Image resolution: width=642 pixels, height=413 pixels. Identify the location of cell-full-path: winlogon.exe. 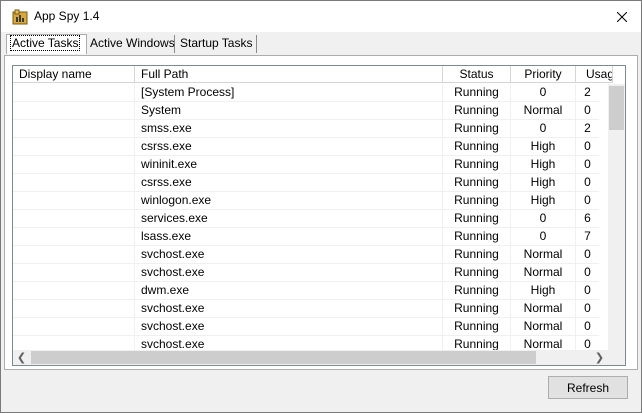
(176, 200).